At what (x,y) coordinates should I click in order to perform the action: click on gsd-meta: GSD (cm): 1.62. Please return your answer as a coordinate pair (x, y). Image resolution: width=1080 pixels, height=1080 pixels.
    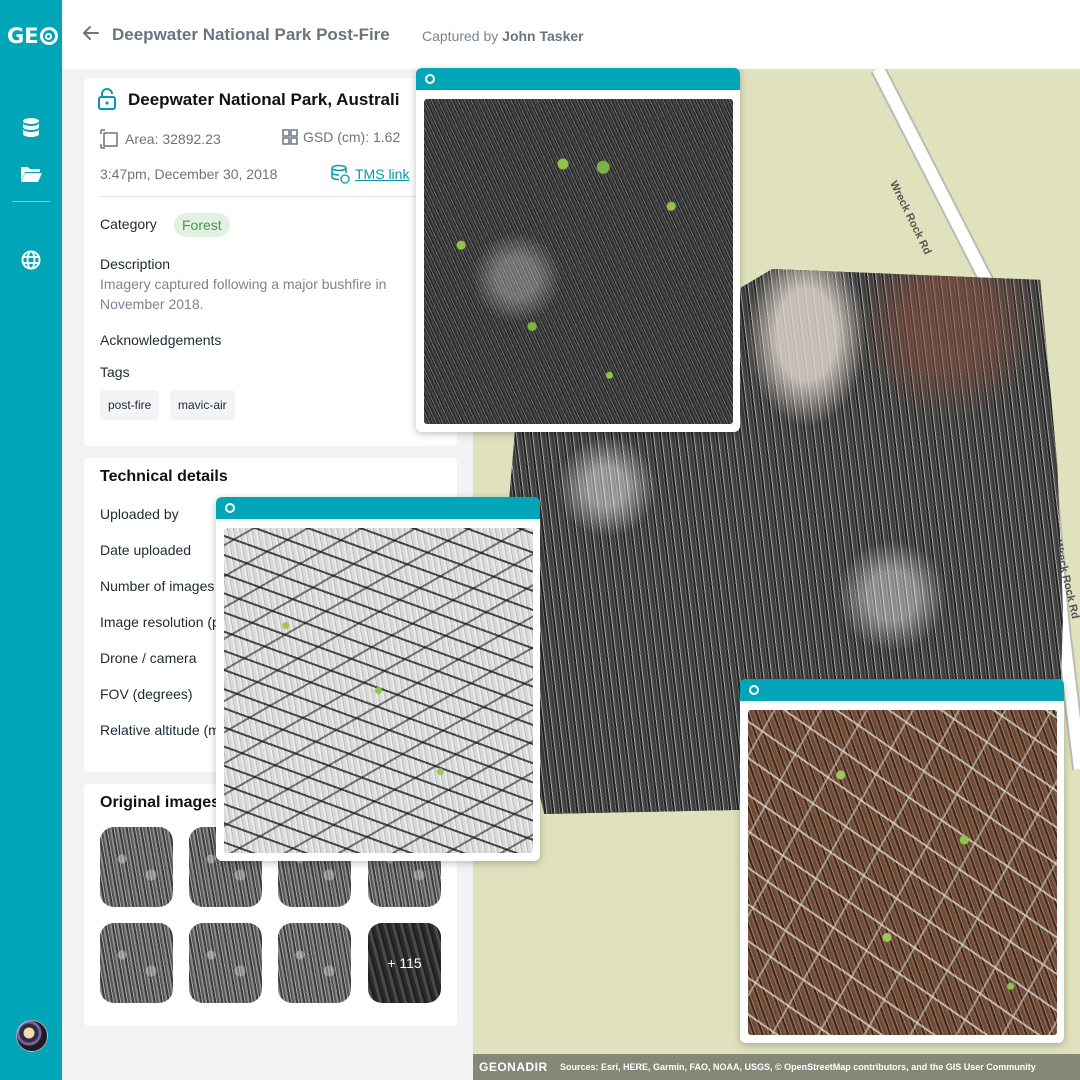
    Looking at the image, I should click on (341, 137).